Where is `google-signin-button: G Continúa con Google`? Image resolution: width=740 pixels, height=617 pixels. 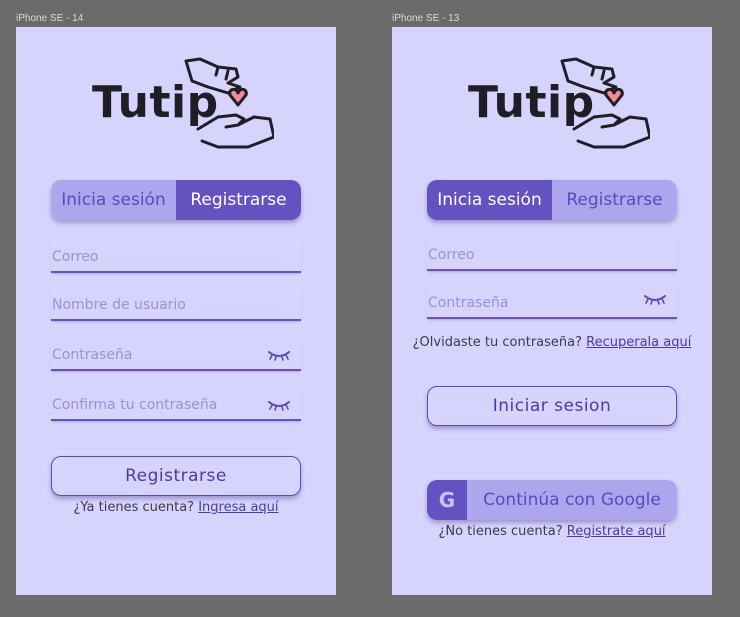 google-signin-button: G Continúa con Google is located at coordinates (552, 500).